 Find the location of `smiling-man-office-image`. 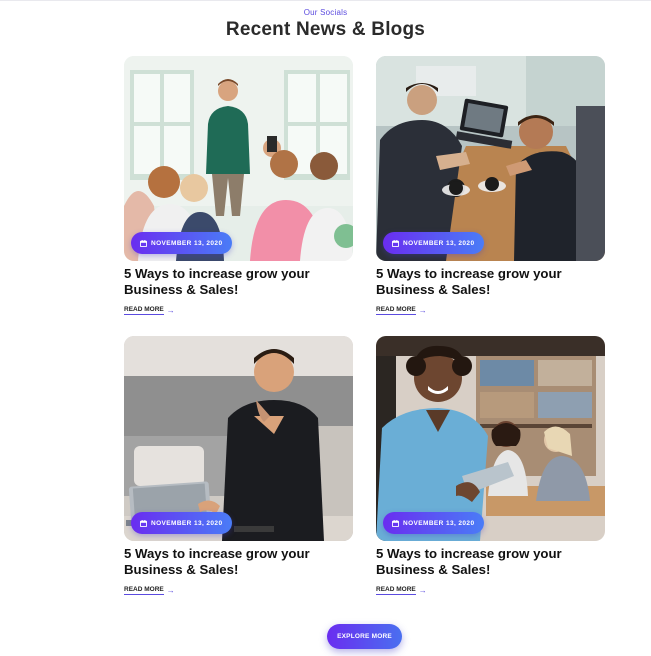

smiling-man-office-image is located at coordinates (490, 438).